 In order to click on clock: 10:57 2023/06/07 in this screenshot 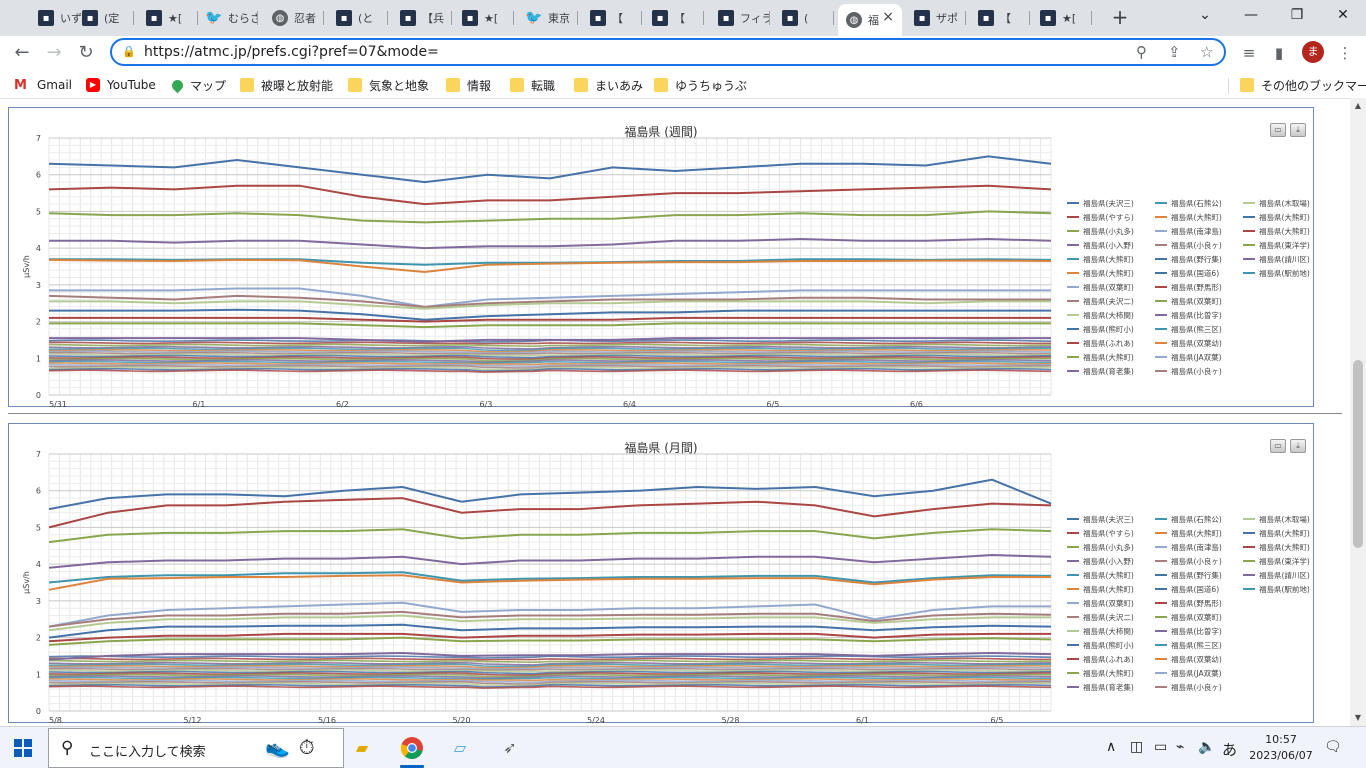, I will do `click(1281, 748)`.